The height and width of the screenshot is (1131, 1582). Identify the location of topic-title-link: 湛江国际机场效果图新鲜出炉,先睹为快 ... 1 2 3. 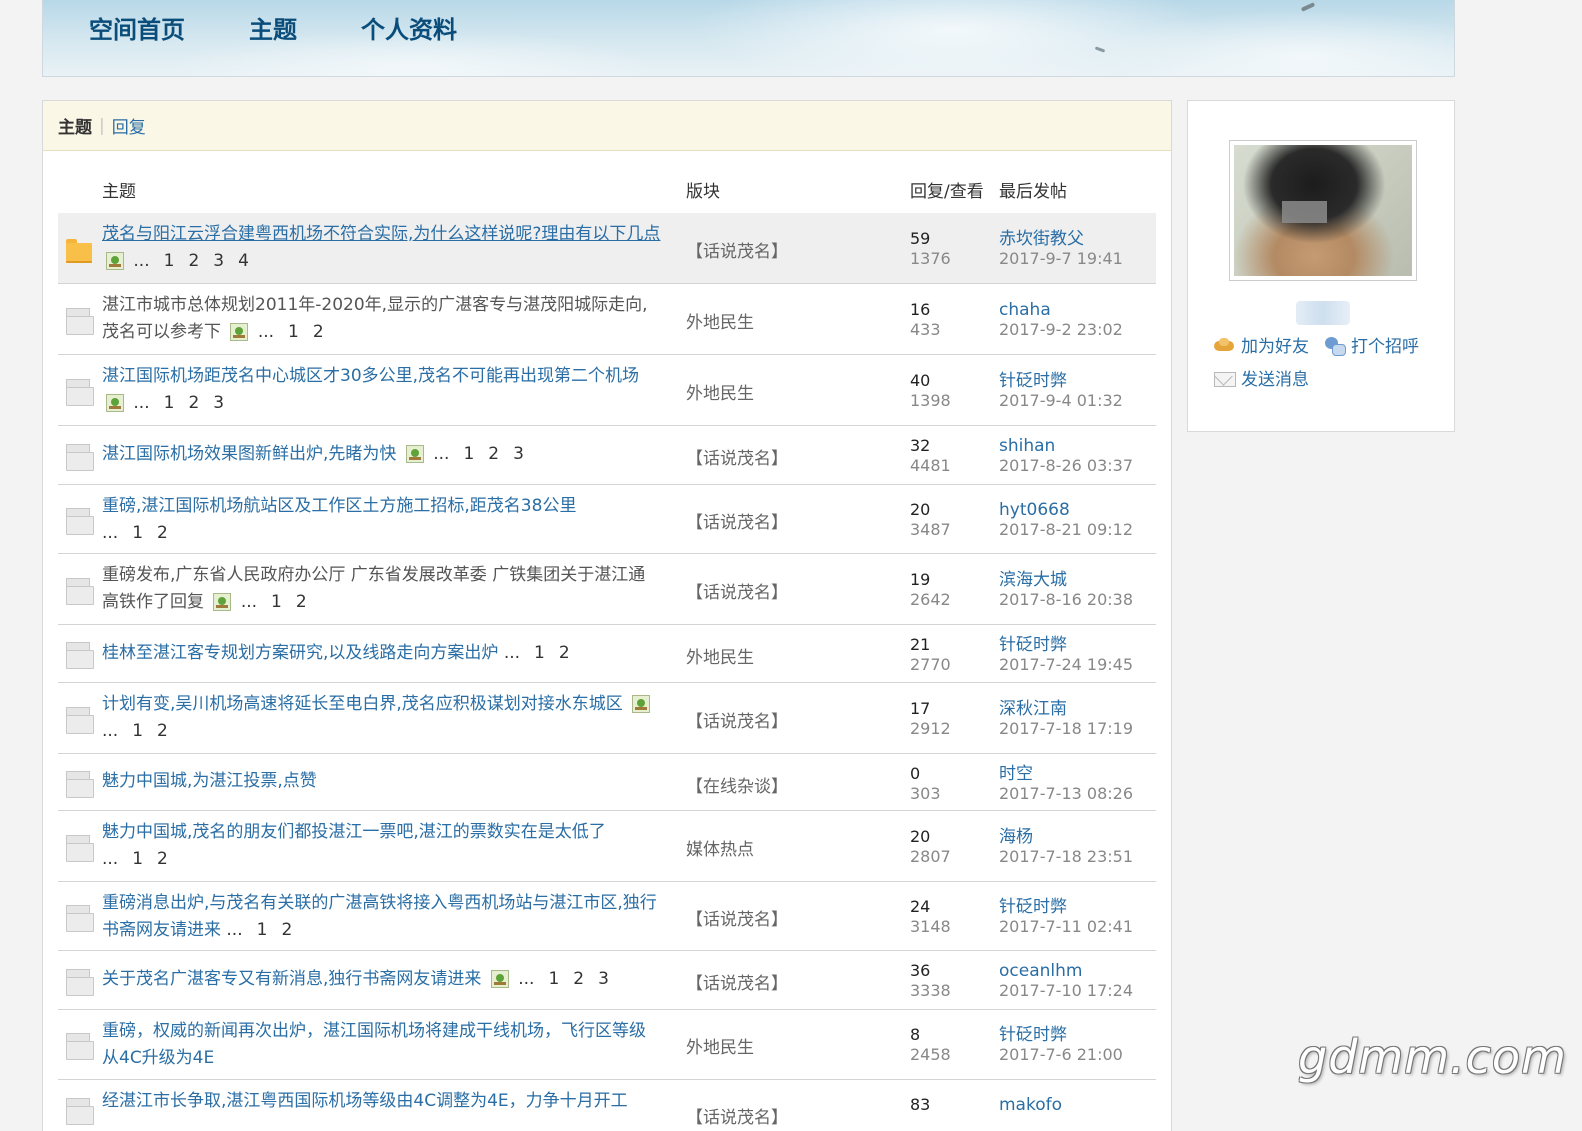
(382, 454).